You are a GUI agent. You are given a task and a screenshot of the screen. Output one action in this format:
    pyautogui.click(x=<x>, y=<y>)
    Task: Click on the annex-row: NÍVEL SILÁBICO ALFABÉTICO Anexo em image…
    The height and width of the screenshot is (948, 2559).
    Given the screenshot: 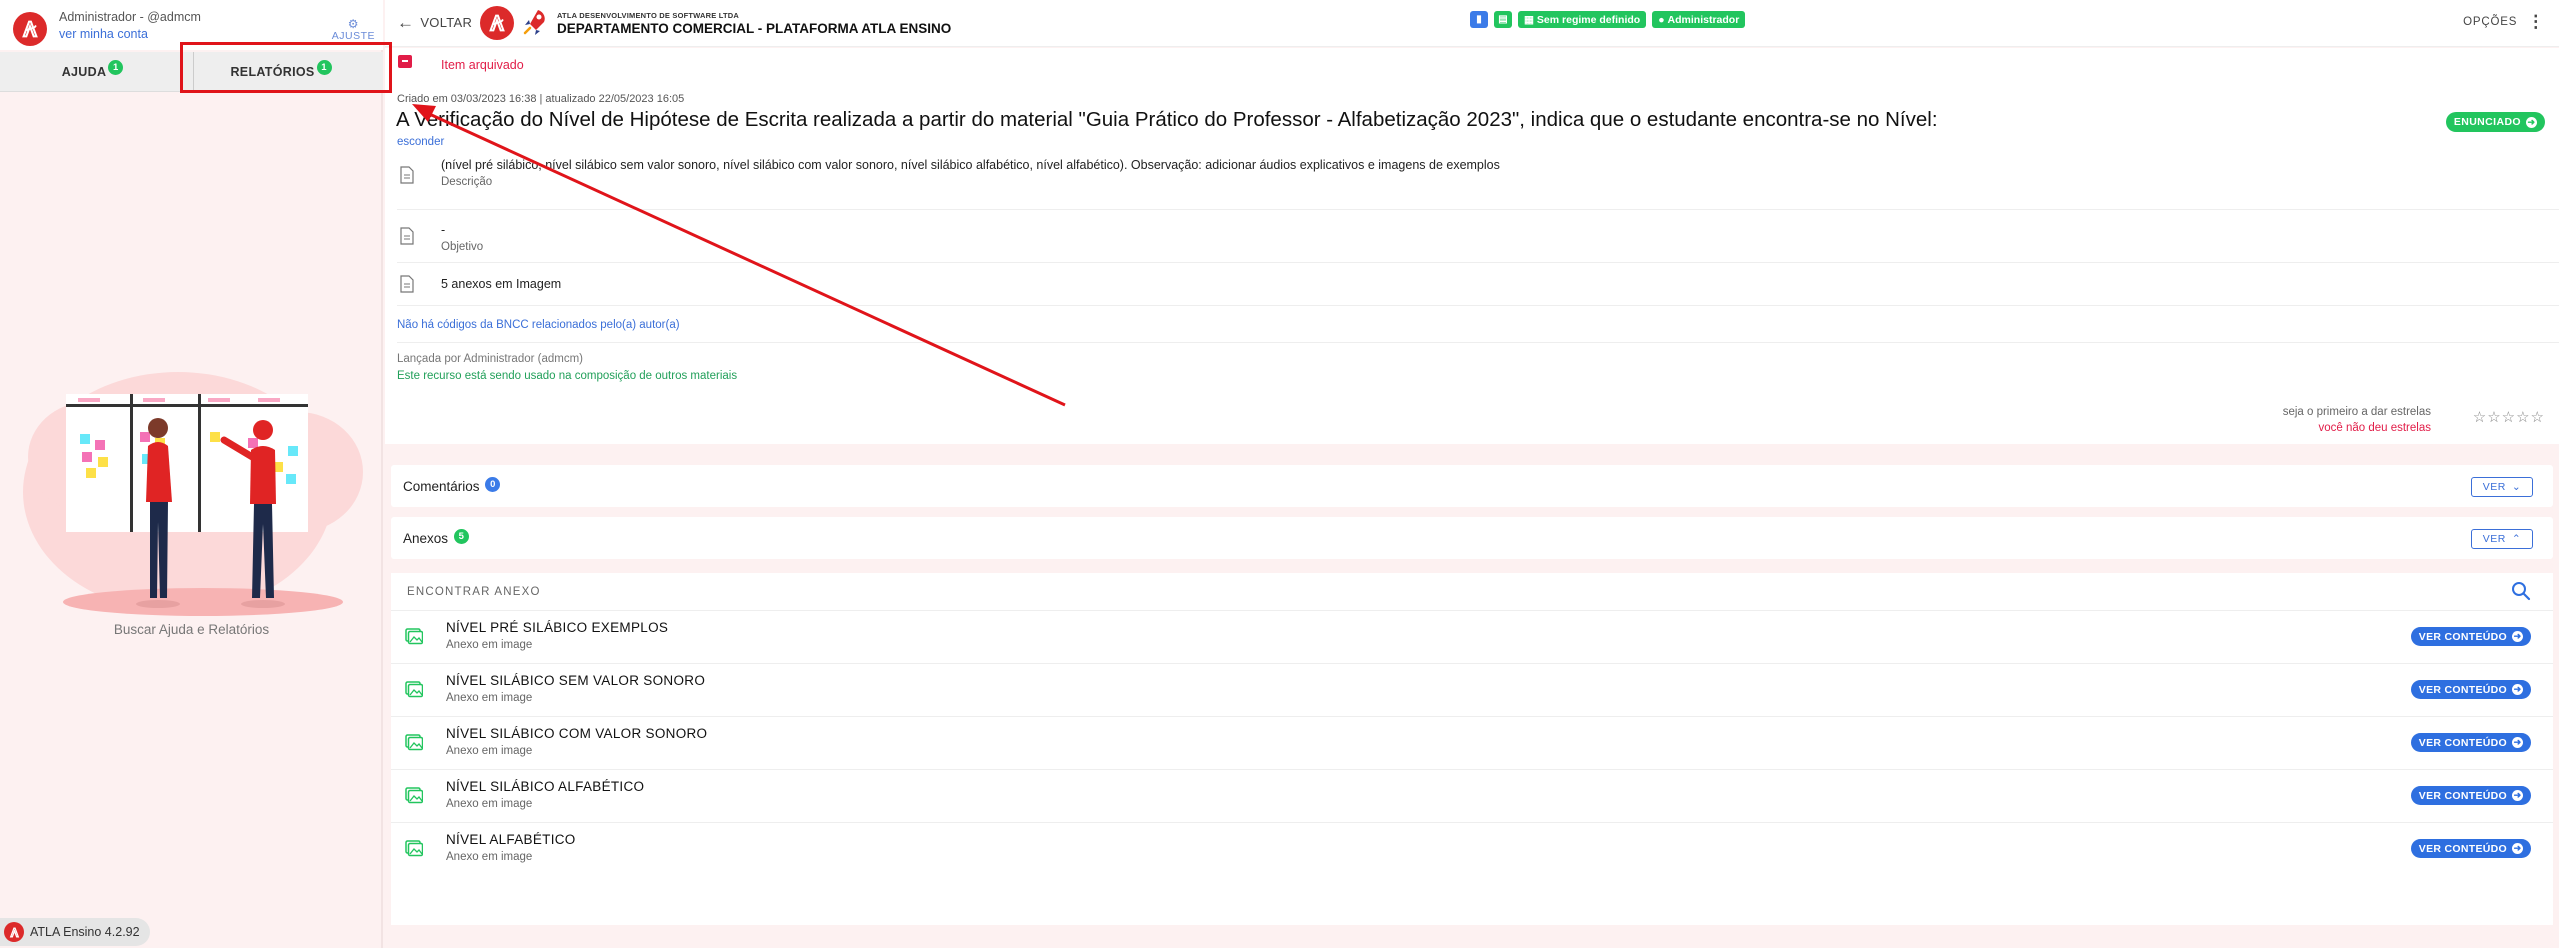 What is the action you would take?
    pyautogui.click(x=1472, y=795)
    